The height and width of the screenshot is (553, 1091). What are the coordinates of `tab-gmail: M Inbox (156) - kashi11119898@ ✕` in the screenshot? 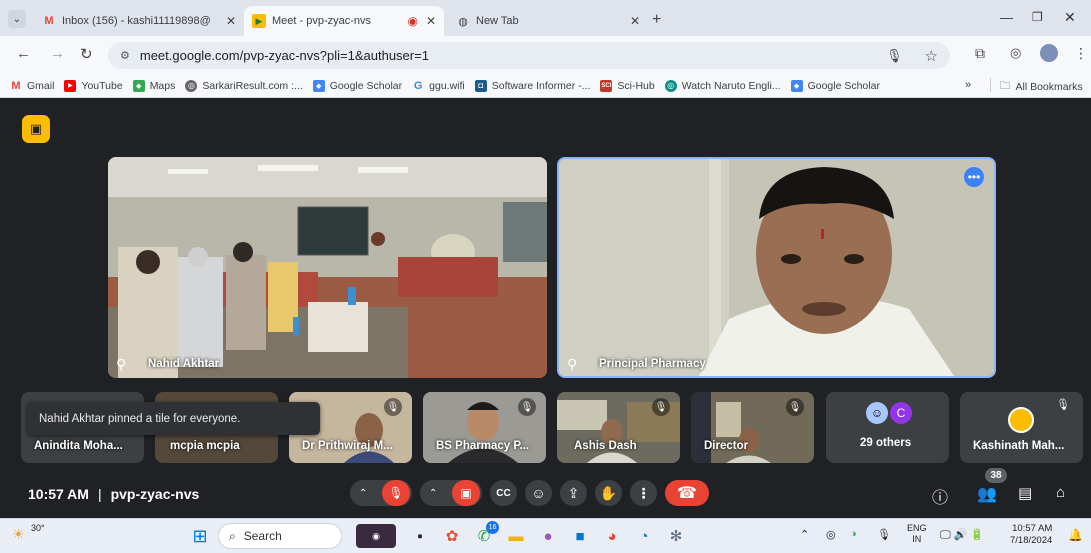 It's located at (139, 21).